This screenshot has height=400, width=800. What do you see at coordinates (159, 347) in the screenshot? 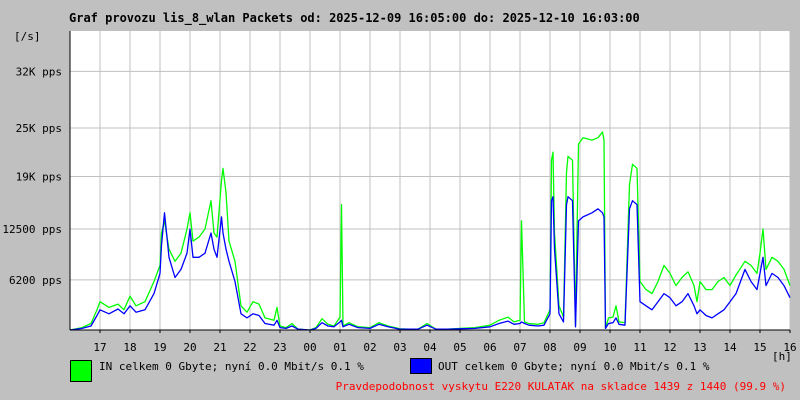
I see `x-tick-label: 19` at bounding box center [159, 347].